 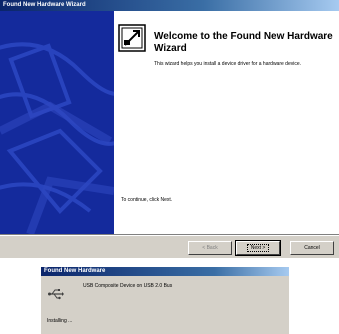 What do you see at coordinates (128, 286) in the screenshot?
I see `device-name: USB Composite Device on USB 2.0 Bus` at bounding box center [128, 286].